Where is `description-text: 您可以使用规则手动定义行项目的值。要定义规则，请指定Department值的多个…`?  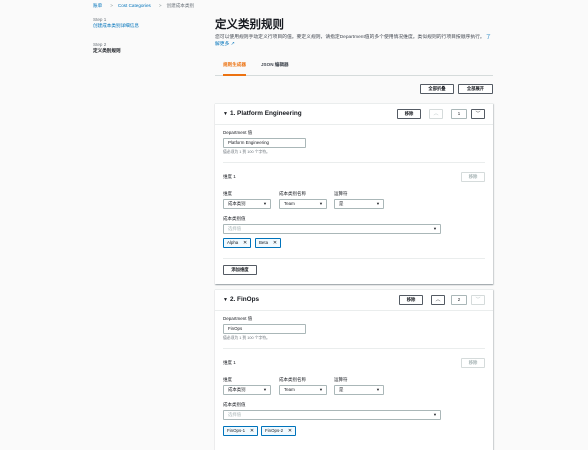
description-text: 您可以使用规则手动定义行项目的值。要定义规则，请指定Department值的多个… is located at coordinates (350, 37).